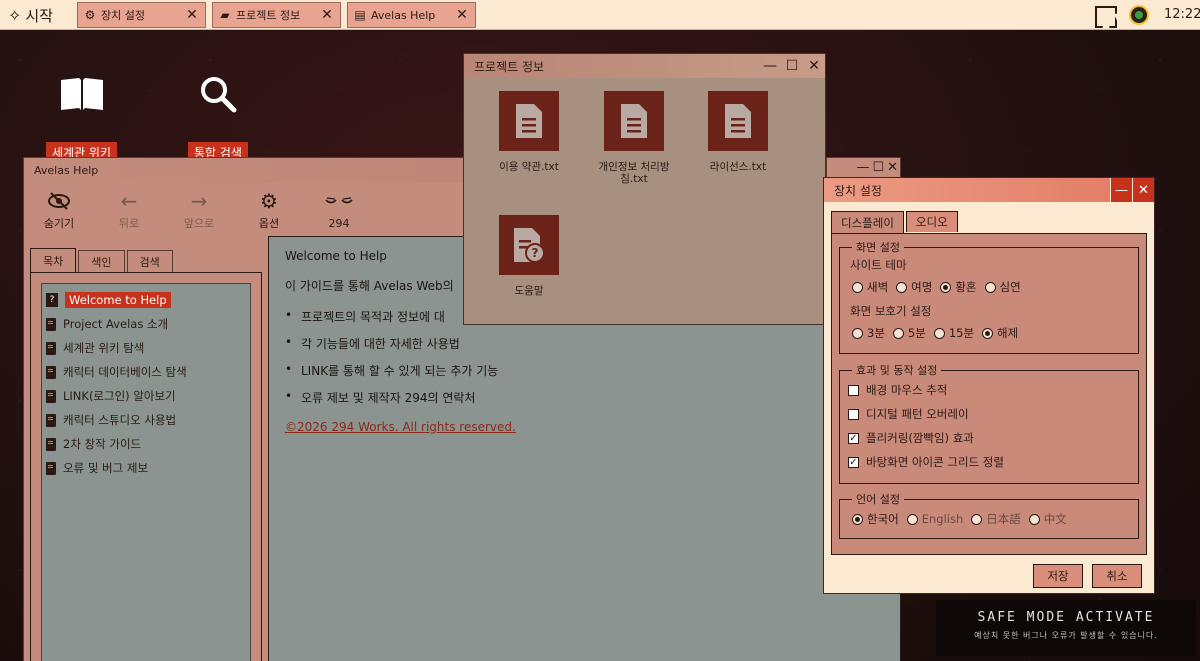 The width and height of the screenshot is (1200, 661). Describe the element at coordinates (1000, 333) in the screenshot. I see `screensaver-option: 해제` at that location.